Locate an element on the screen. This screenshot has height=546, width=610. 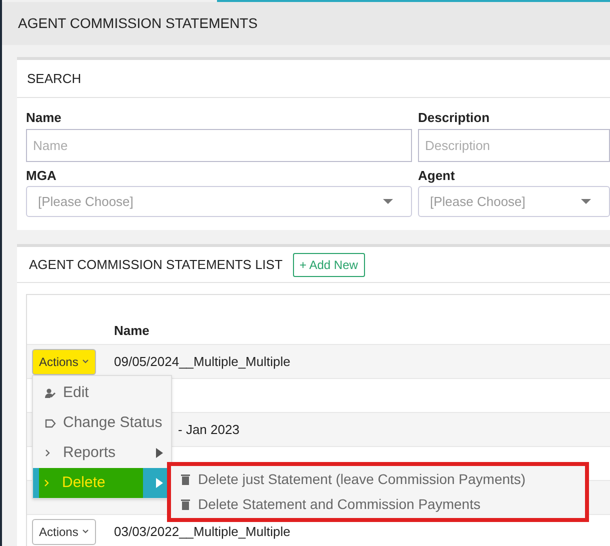
table-cell-text: 09/05/2024__Multiple_Multiple is located at coordinates (202, 361).